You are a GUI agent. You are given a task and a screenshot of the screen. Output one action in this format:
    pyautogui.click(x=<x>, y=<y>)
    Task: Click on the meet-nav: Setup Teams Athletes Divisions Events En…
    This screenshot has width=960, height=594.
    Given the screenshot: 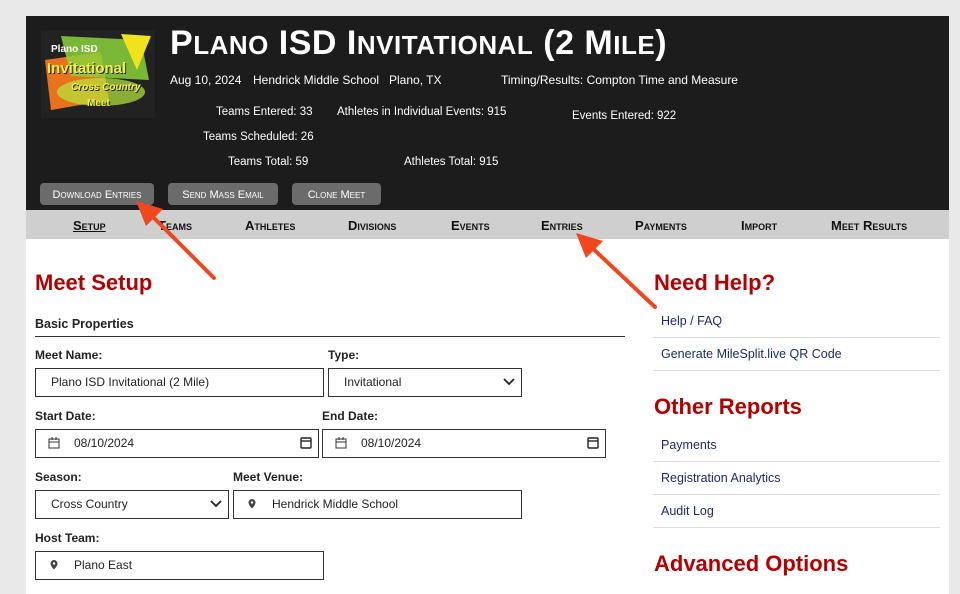 What is the action you would take?
    pyautogui.click(x=487, y=224)
    